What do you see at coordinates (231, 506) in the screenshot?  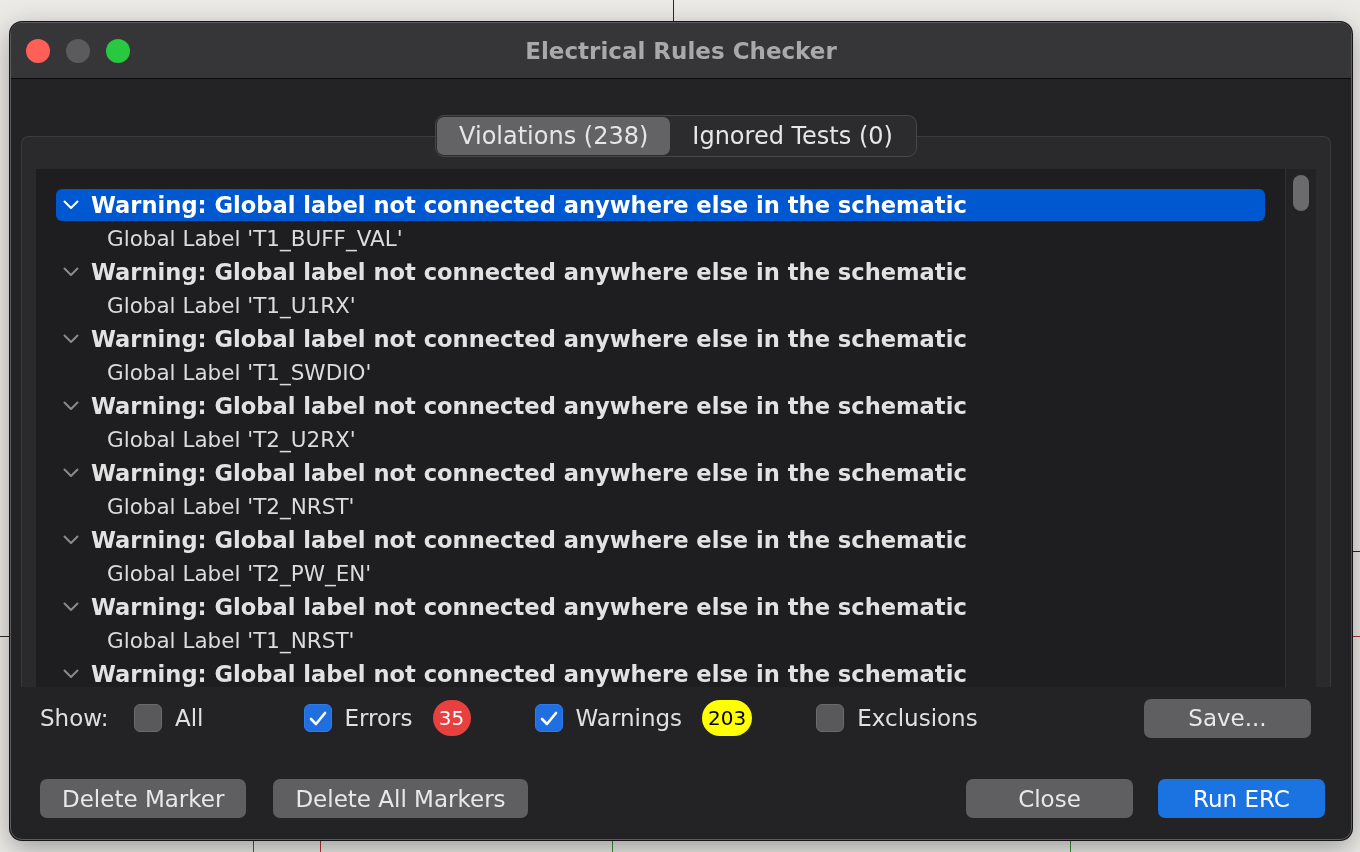 I see `tree-item: Global Label 'T2_NRST'` at bounding box center [231, 506].